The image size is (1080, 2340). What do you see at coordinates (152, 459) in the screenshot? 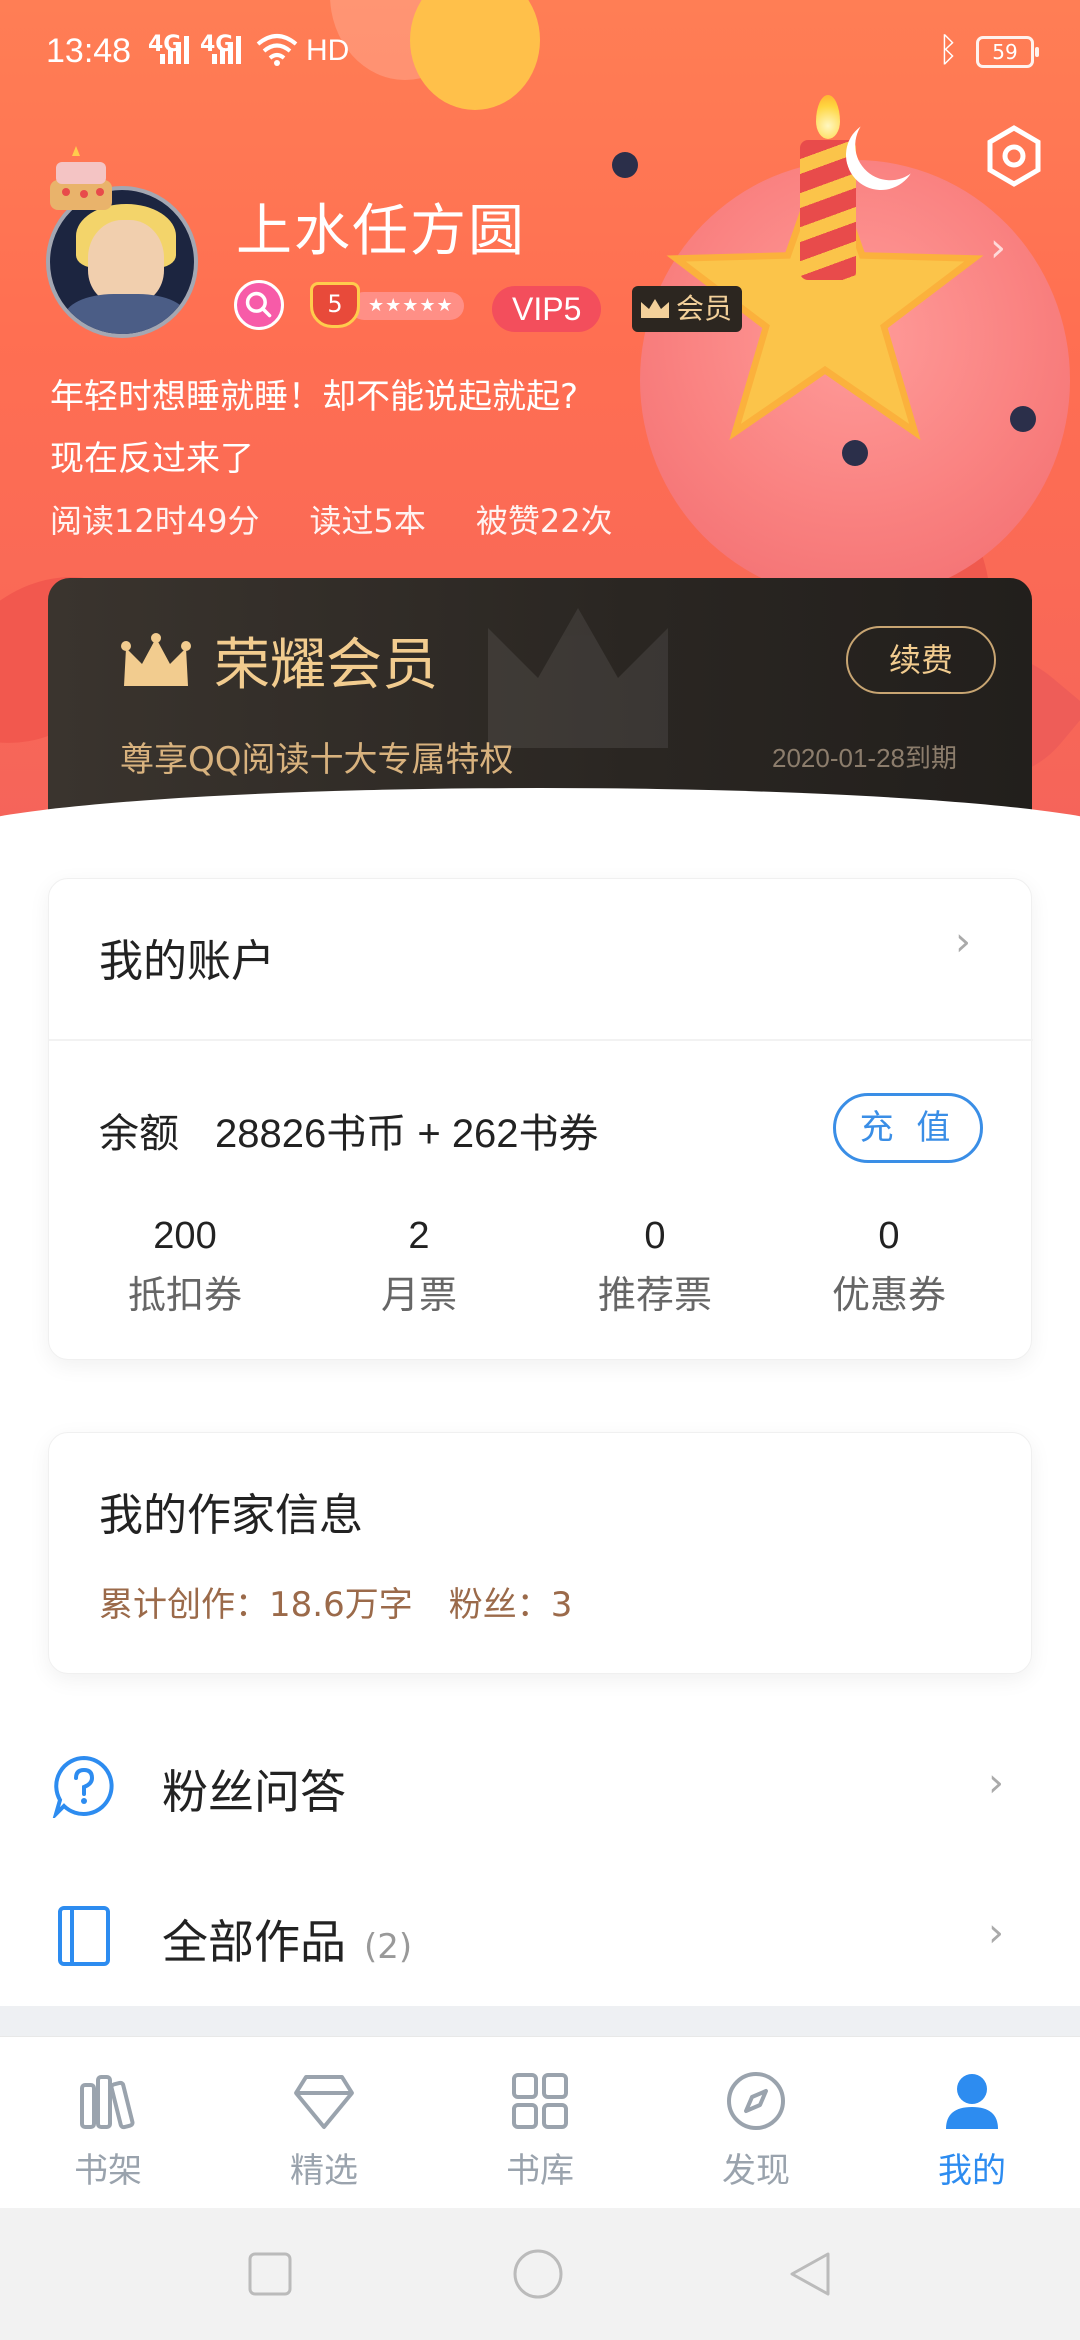
I see `bio-line: 现在反过来了` at bounding box center [152, 459].